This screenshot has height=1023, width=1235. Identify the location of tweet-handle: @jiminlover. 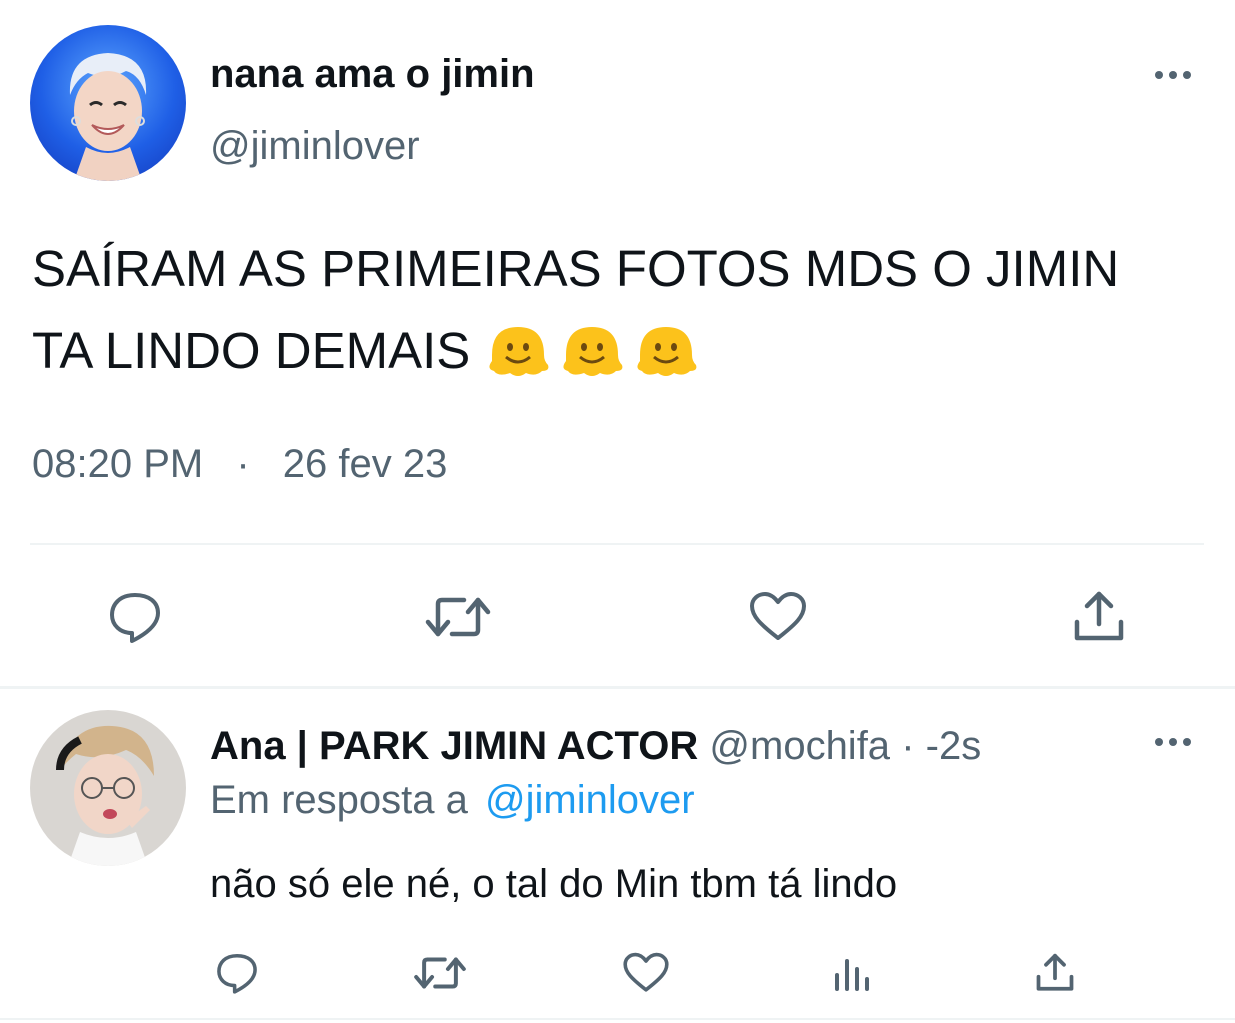
(315, 146).